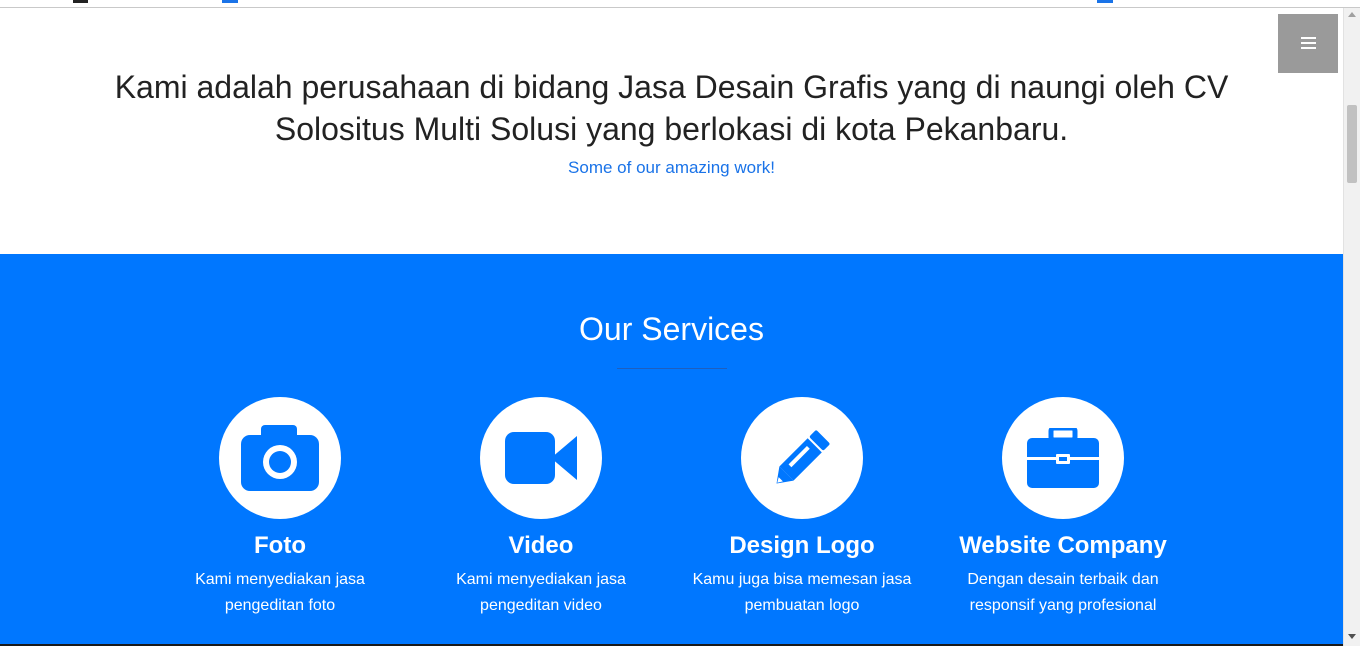  What do you see at coordinates (671, 168) in the screenshot?
I see `about-subtitle-link: Some of our amazing work!` at bounding box center [671, 168].